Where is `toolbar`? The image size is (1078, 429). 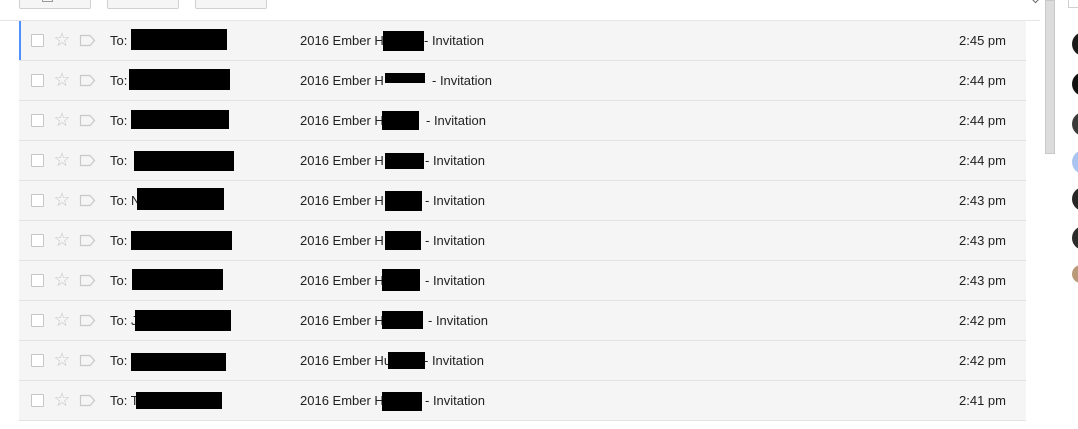
toolbar is located at coordinates (539, 10).